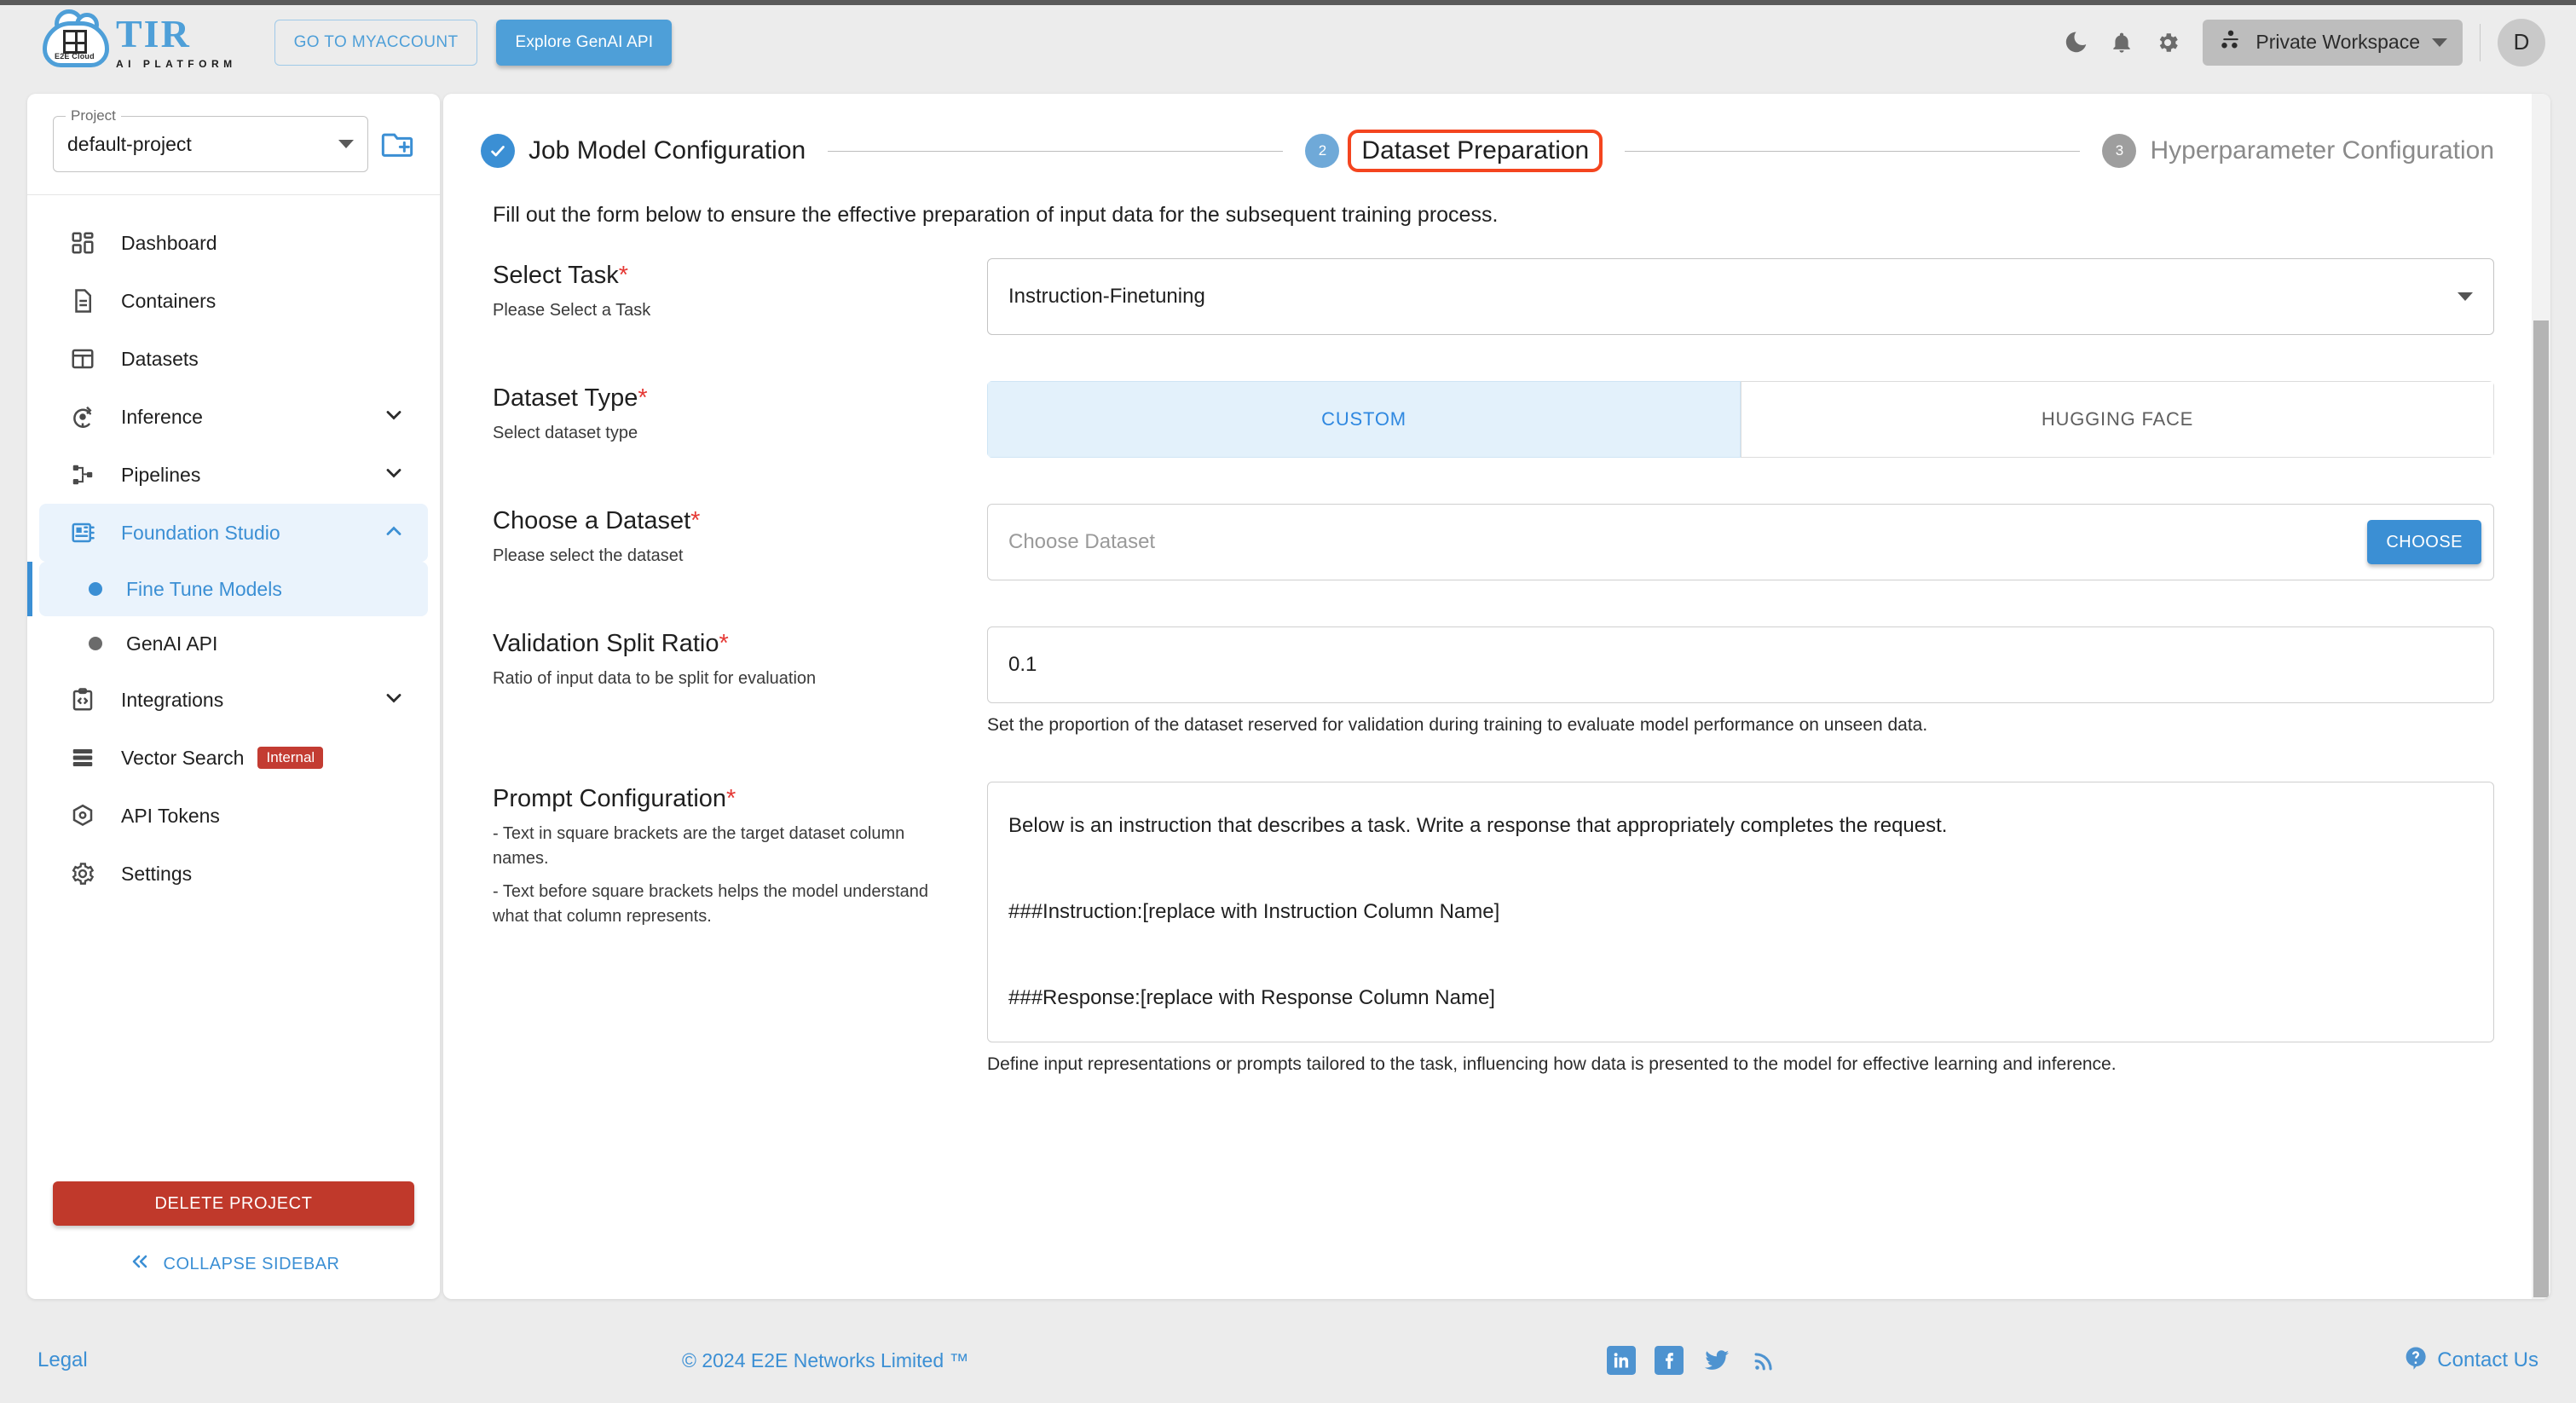  I want to click on project-section: Project default-project, so click(233, 144).